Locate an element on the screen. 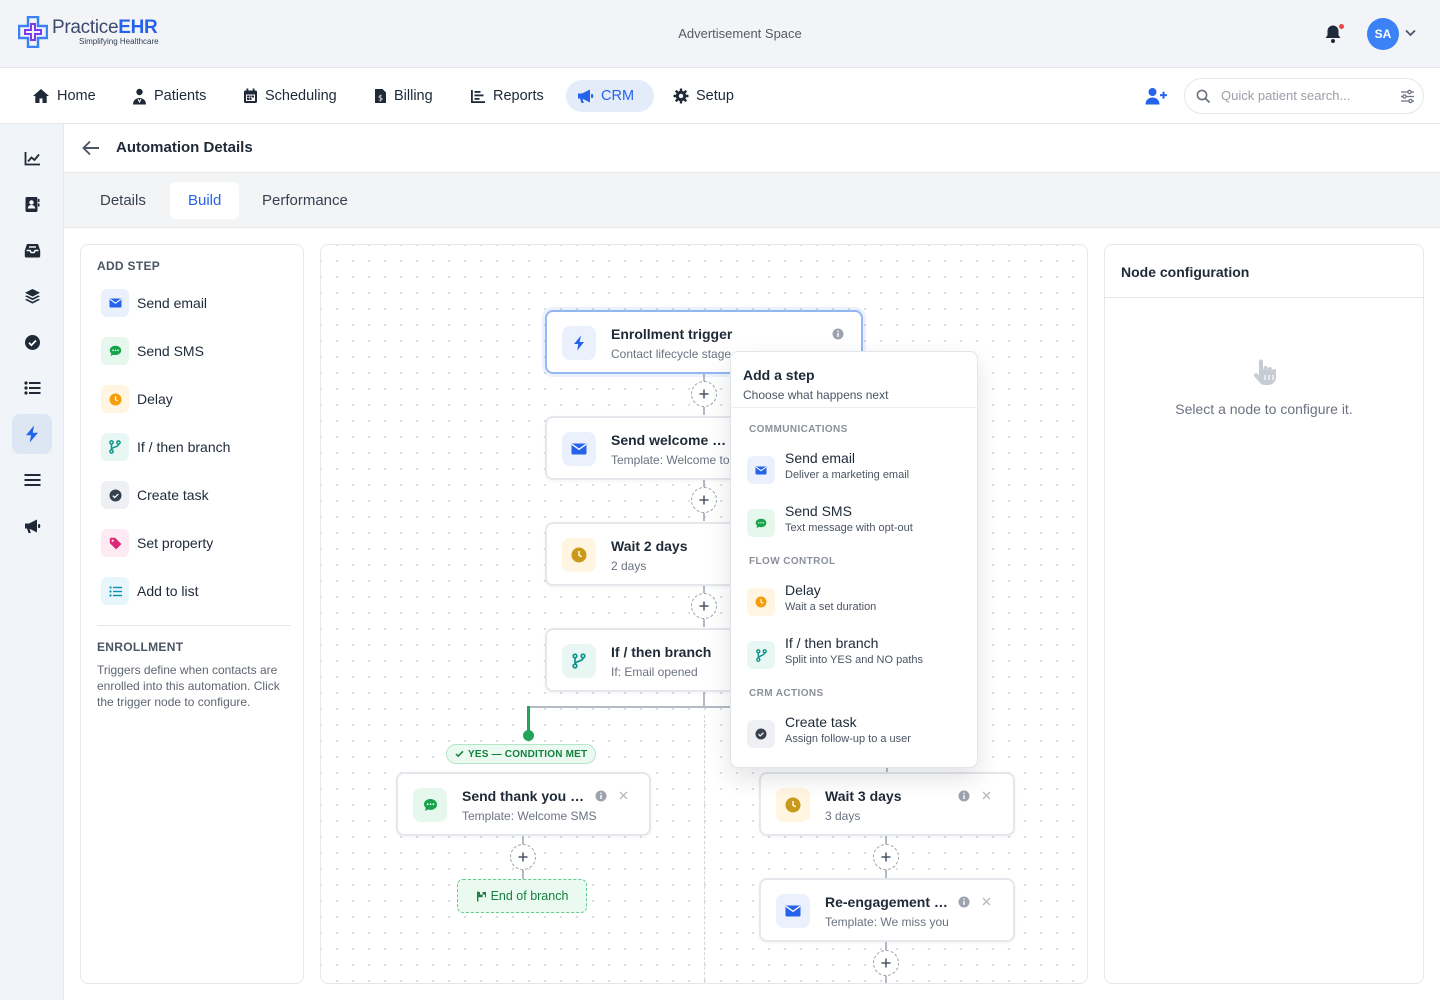 Image resolution: width=1440 pixels, height=1000 pixels. tab-build: Build is located at coordinates (205, 200).